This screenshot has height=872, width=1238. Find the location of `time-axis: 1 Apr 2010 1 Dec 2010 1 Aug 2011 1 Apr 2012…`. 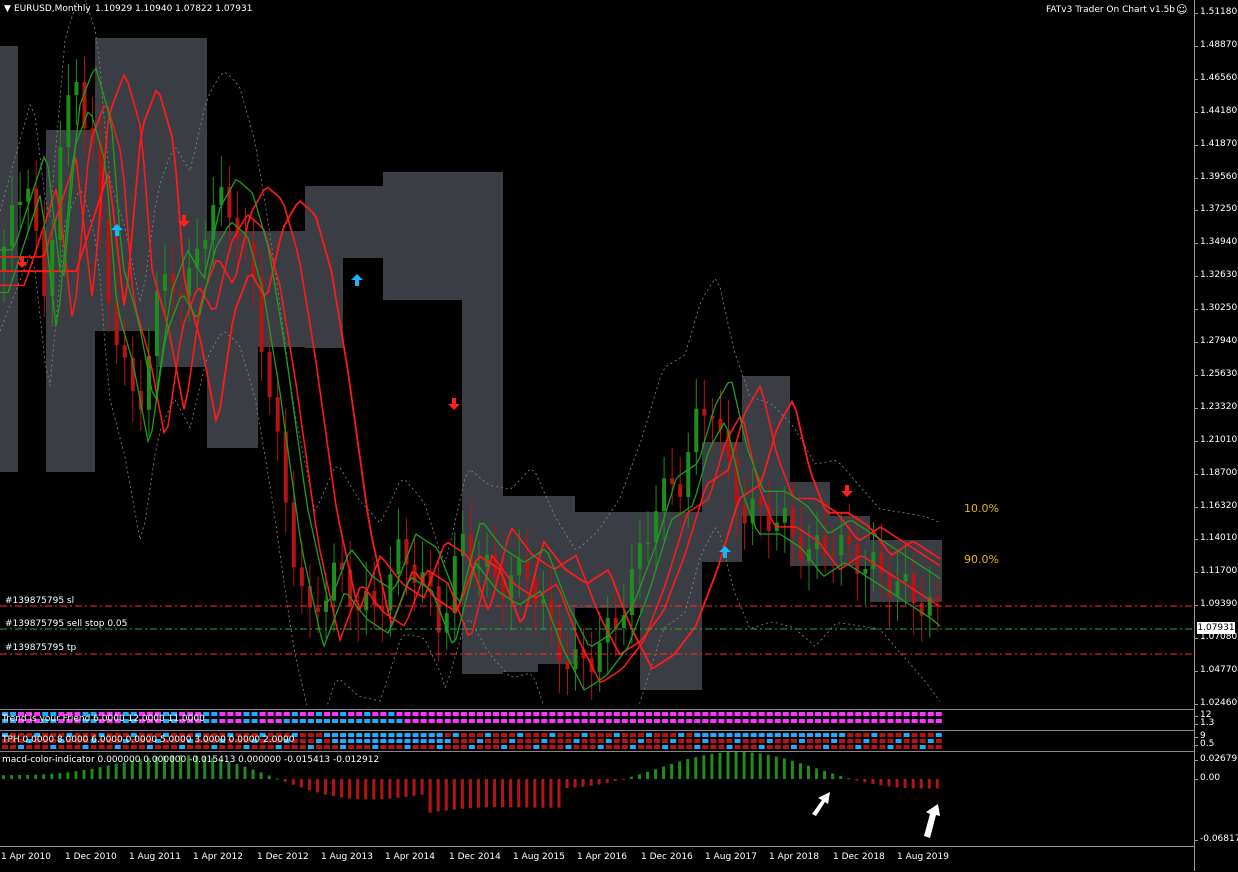

time-axis: 1 Apr 2010 1 Dec 2010 1 Aug 2011 1 Apr 2012… is located at coordinates (597, 859).